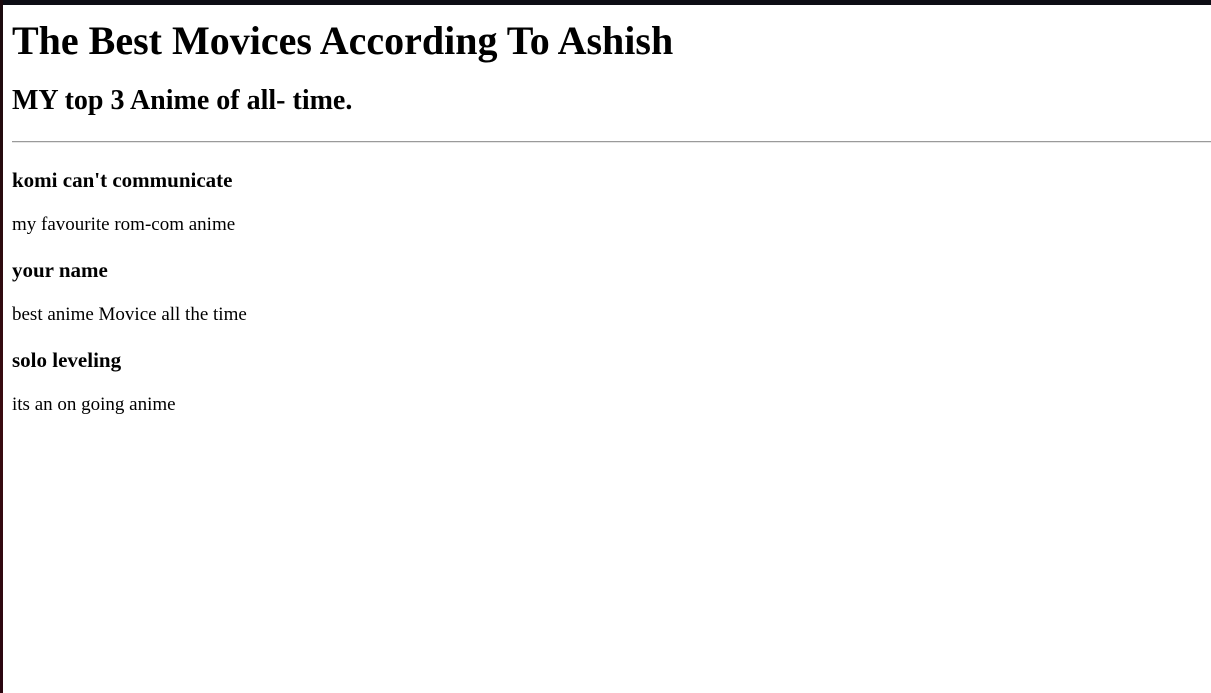 This screenshot has width=1211, height=693. What do you see at coordinates (343, 40) in the screenshot?
I see `page-title: The Best Movices According To Ashish` at bounding box center [343, 40].